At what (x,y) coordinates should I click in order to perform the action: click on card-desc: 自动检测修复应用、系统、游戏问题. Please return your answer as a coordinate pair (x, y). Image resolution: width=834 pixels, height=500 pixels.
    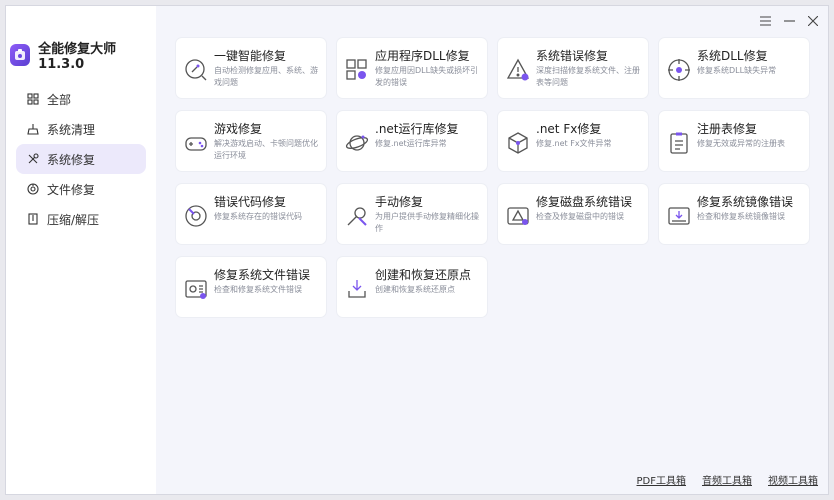
    Looking at the image, I should click on (266, 76).